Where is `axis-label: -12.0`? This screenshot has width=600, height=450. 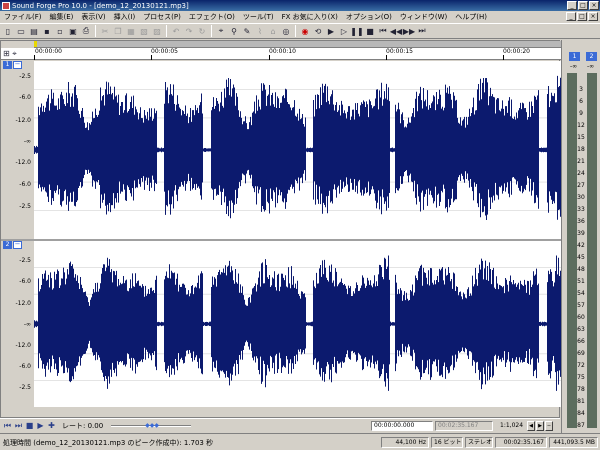 axis-label: -12.0 is located at coordinates (23, 345).